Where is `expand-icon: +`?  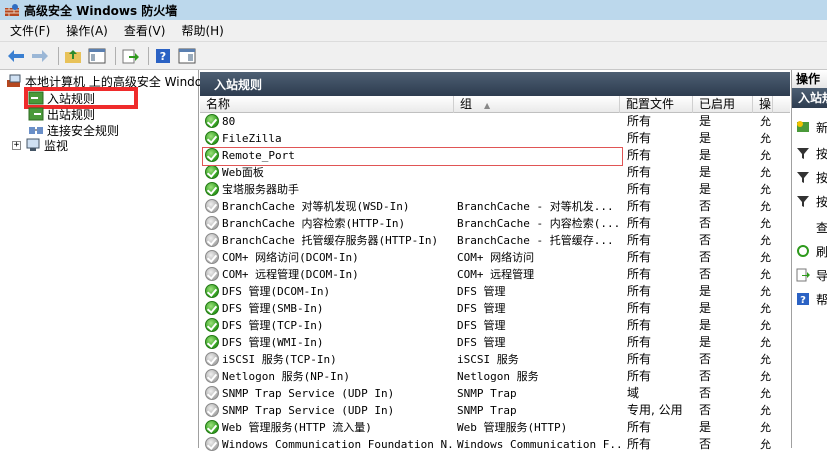 expand-icon: + is located at coordinates (16, 145).